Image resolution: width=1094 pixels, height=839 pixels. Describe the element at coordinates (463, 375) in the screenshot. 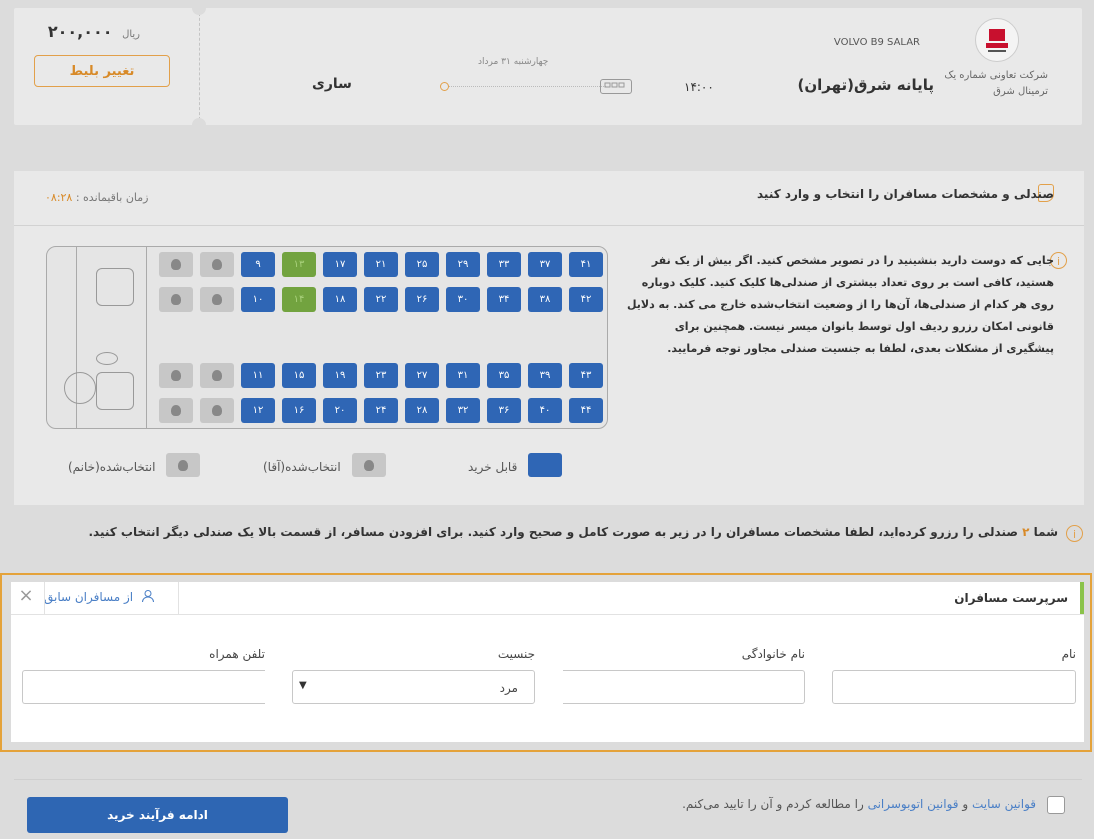

I see `seat: ۳۱` at that location.